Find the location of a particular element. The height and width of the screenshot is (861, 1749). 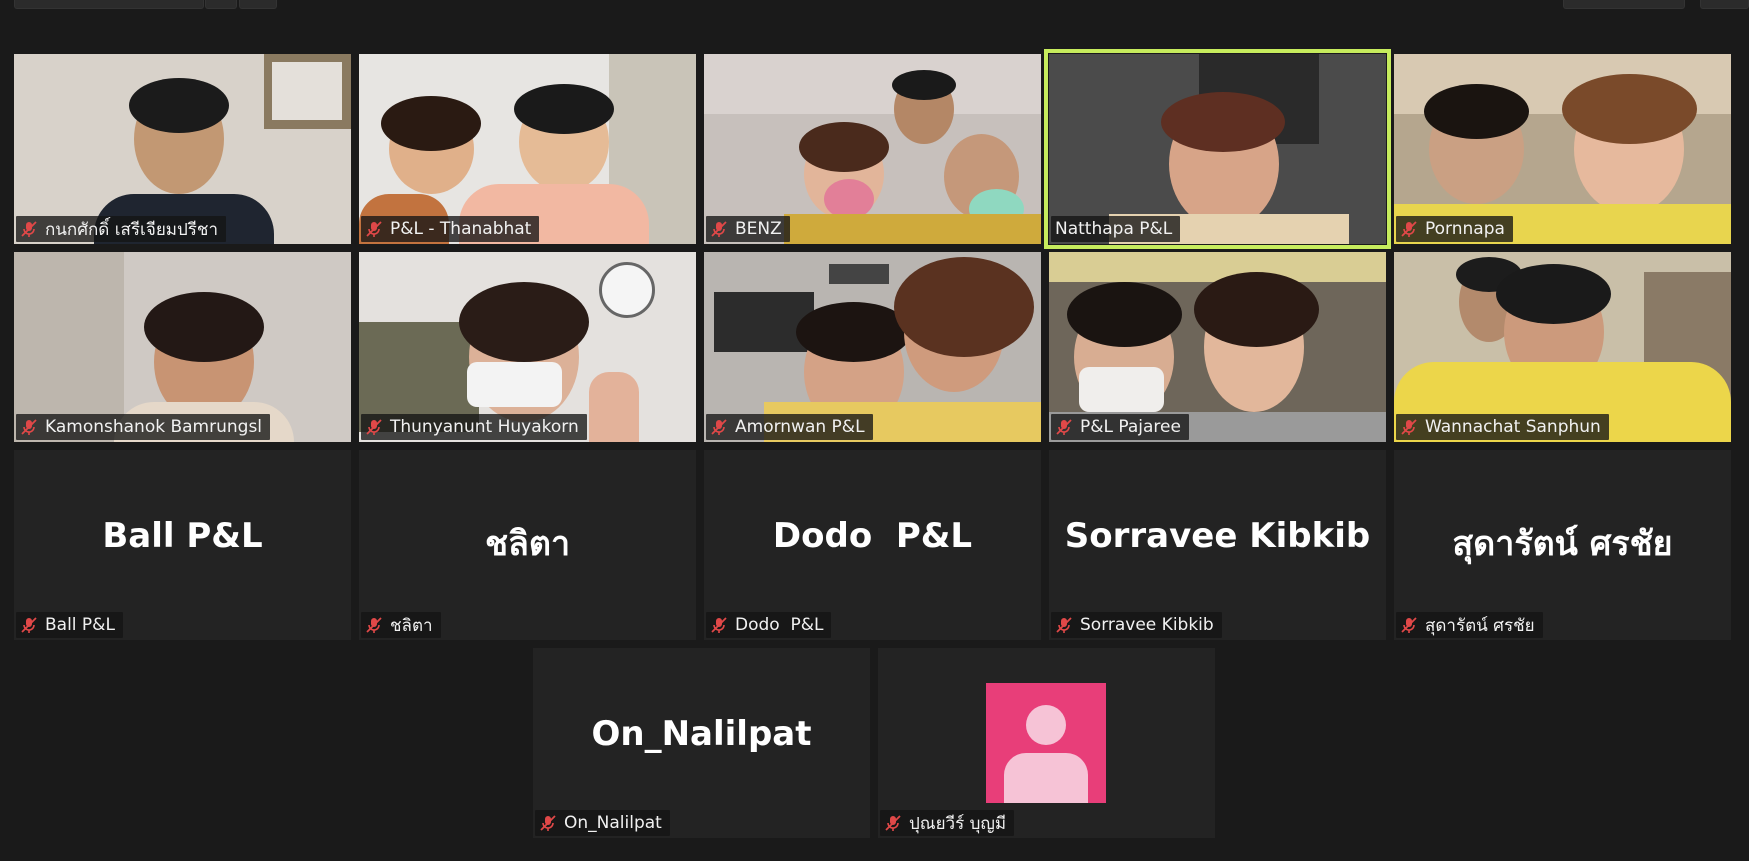

participant-tile: Dodo P&L Dodo P&L is located at coordinates (872, 545).